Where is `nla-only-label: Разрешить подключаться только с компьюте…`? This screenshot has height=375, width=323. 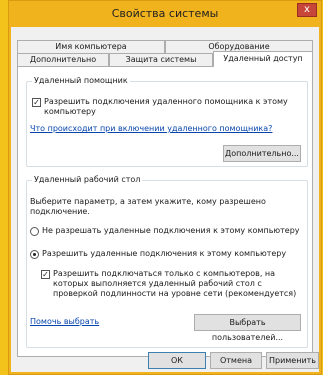
nla-only-label: Разрешить подключаться только с компьюте… is located at coordinates (175, 283).